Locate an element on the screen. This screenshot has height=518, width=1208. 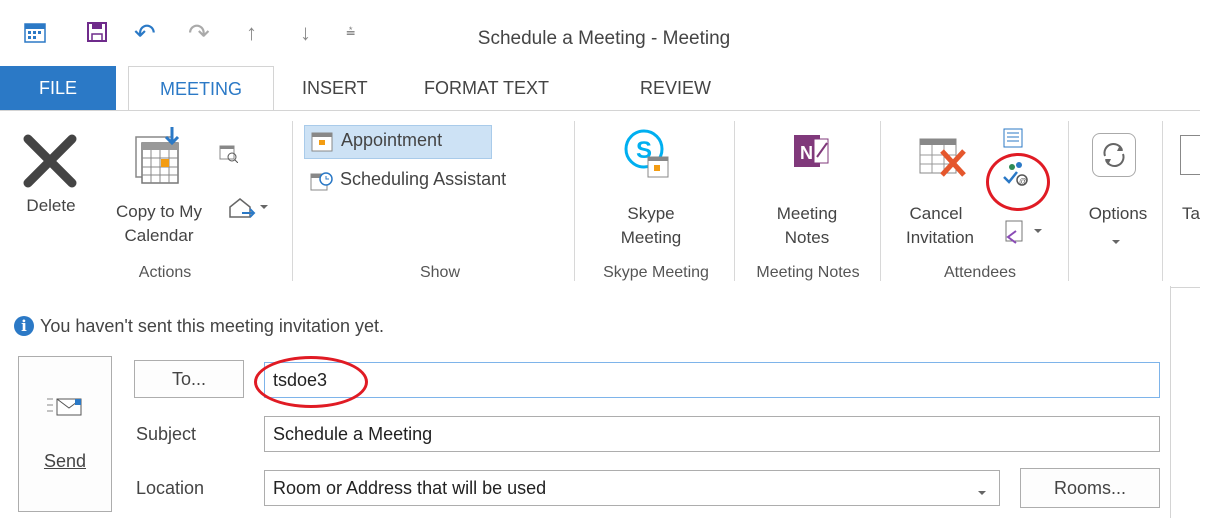
ribbon-tabs: FILE MEETING INSERT FORMAT TEXT REVIEW is located at coordinates (604, 89).